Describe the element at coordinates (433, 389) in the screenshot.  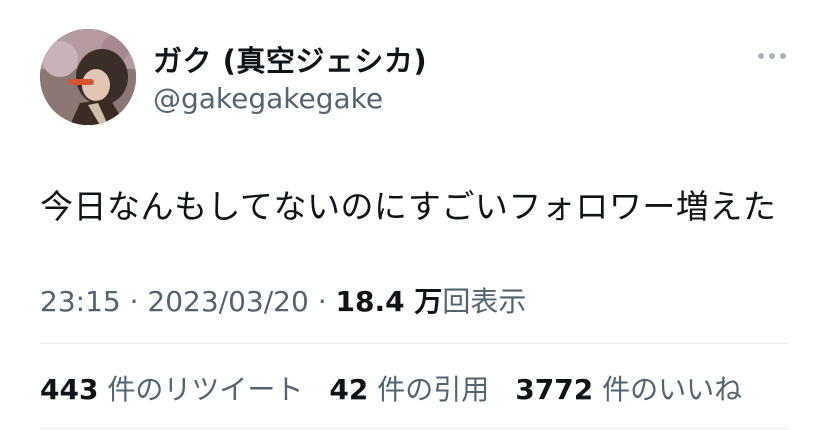
I see `quotes-label: 件の引用` at that location.